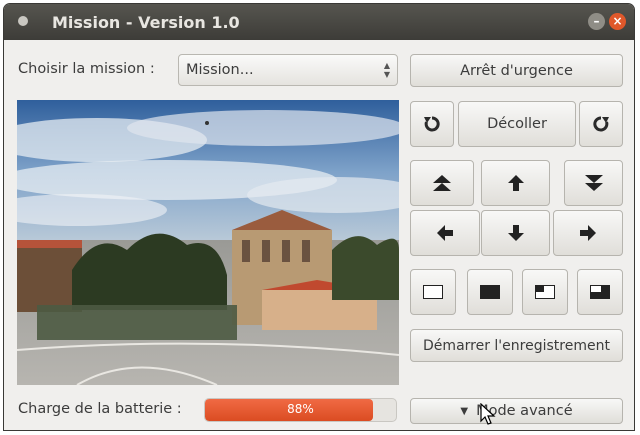 Image resolution: width=640 pixels, height=435 pixels. I want to click on arrow-left-icon, so click(445, 233).